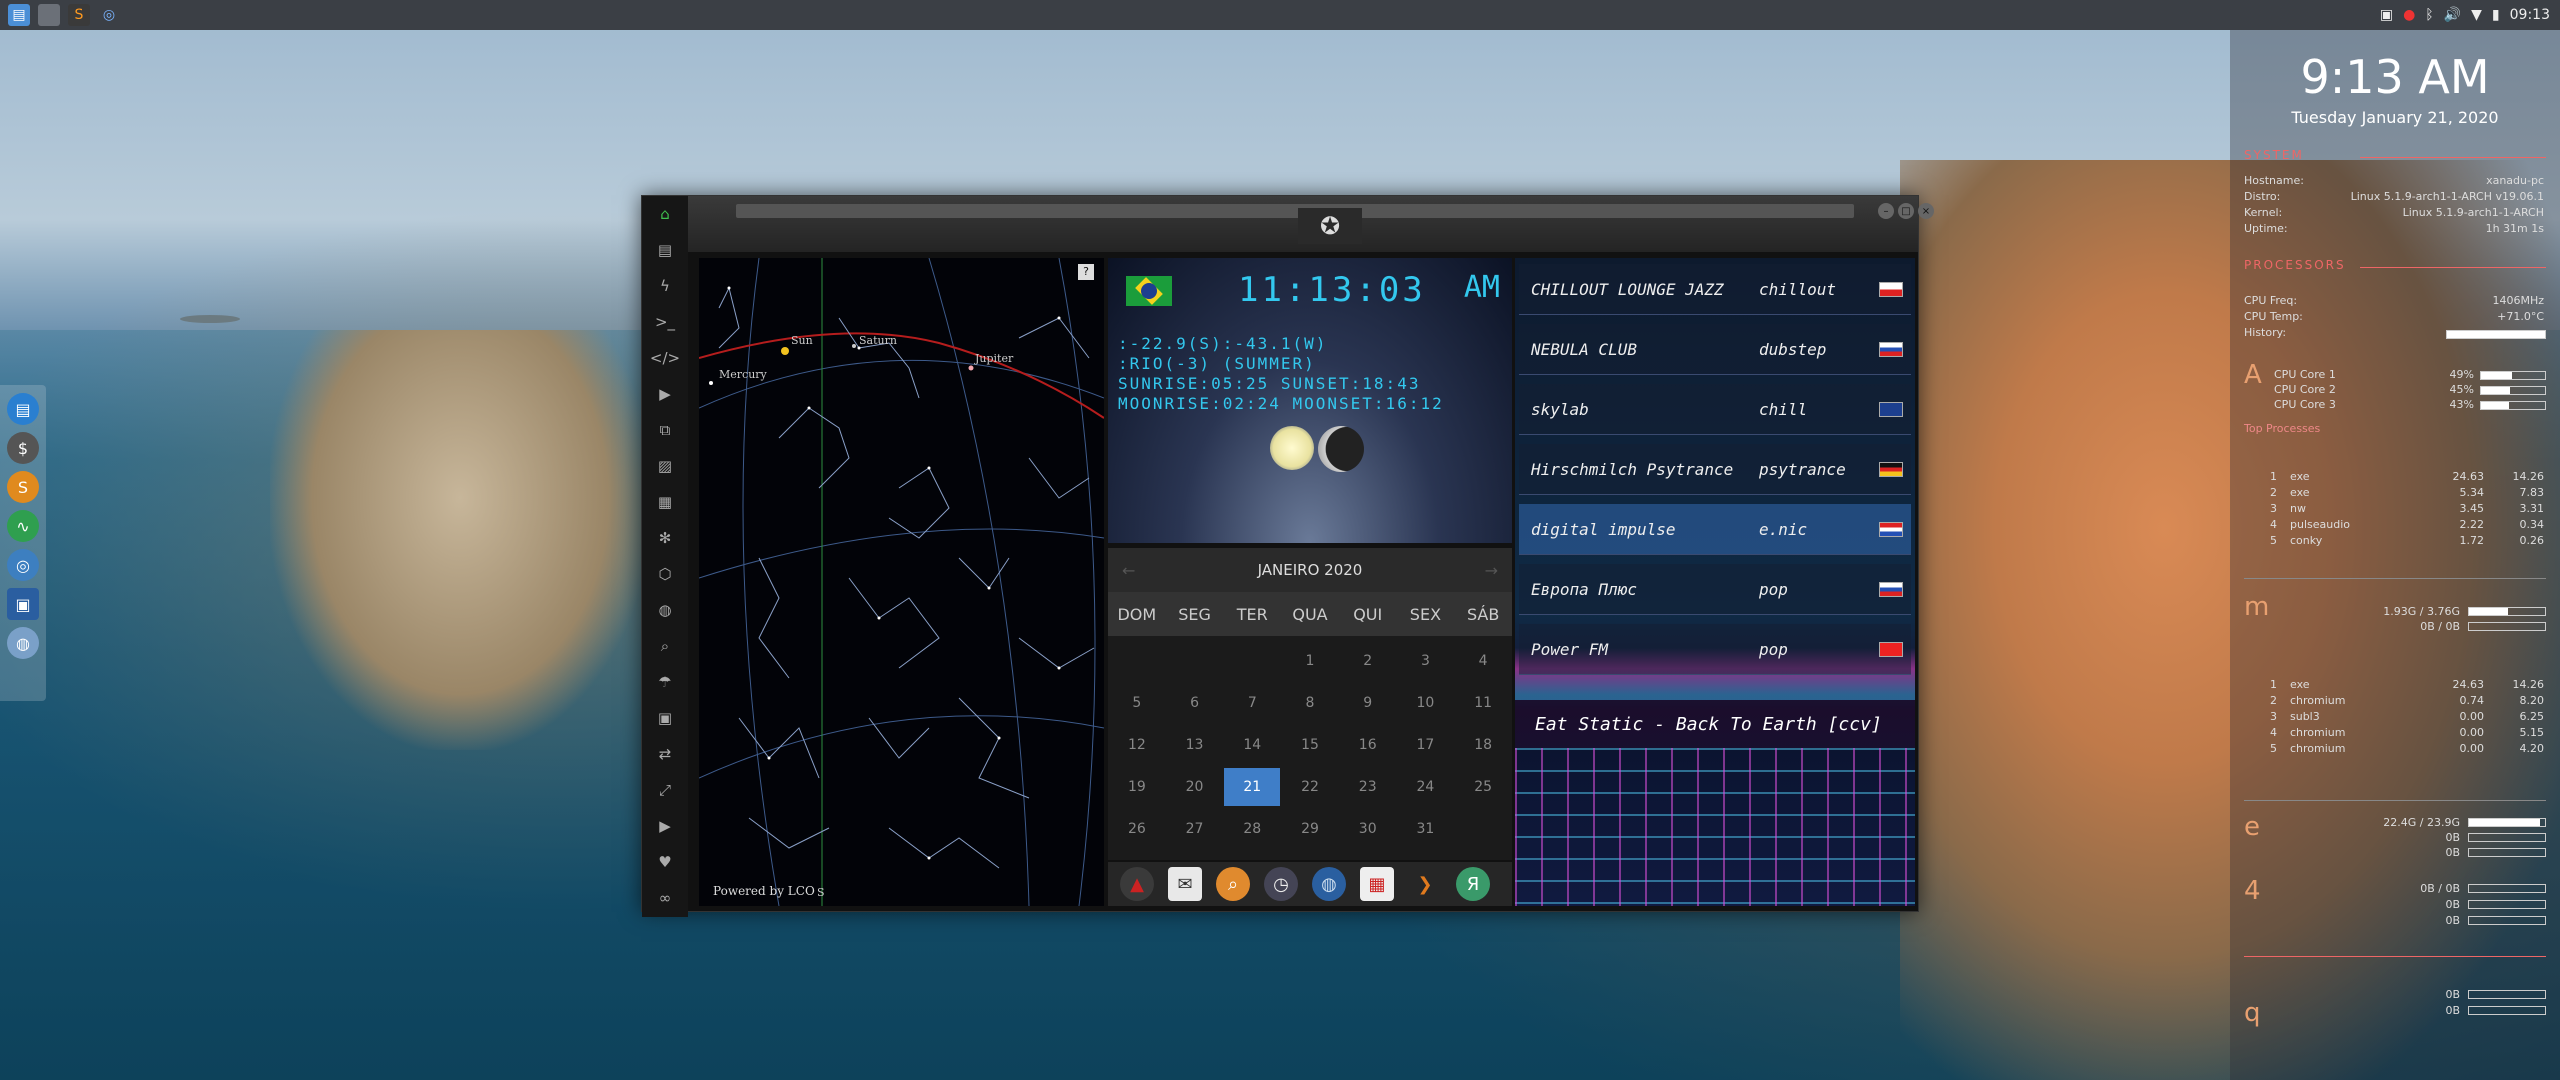 The image size is (2560, 1080). What do you see at coordinates (665, 322) in the screenshot?
I see `terminal-icon: >_` at bounding box center [665, 322].